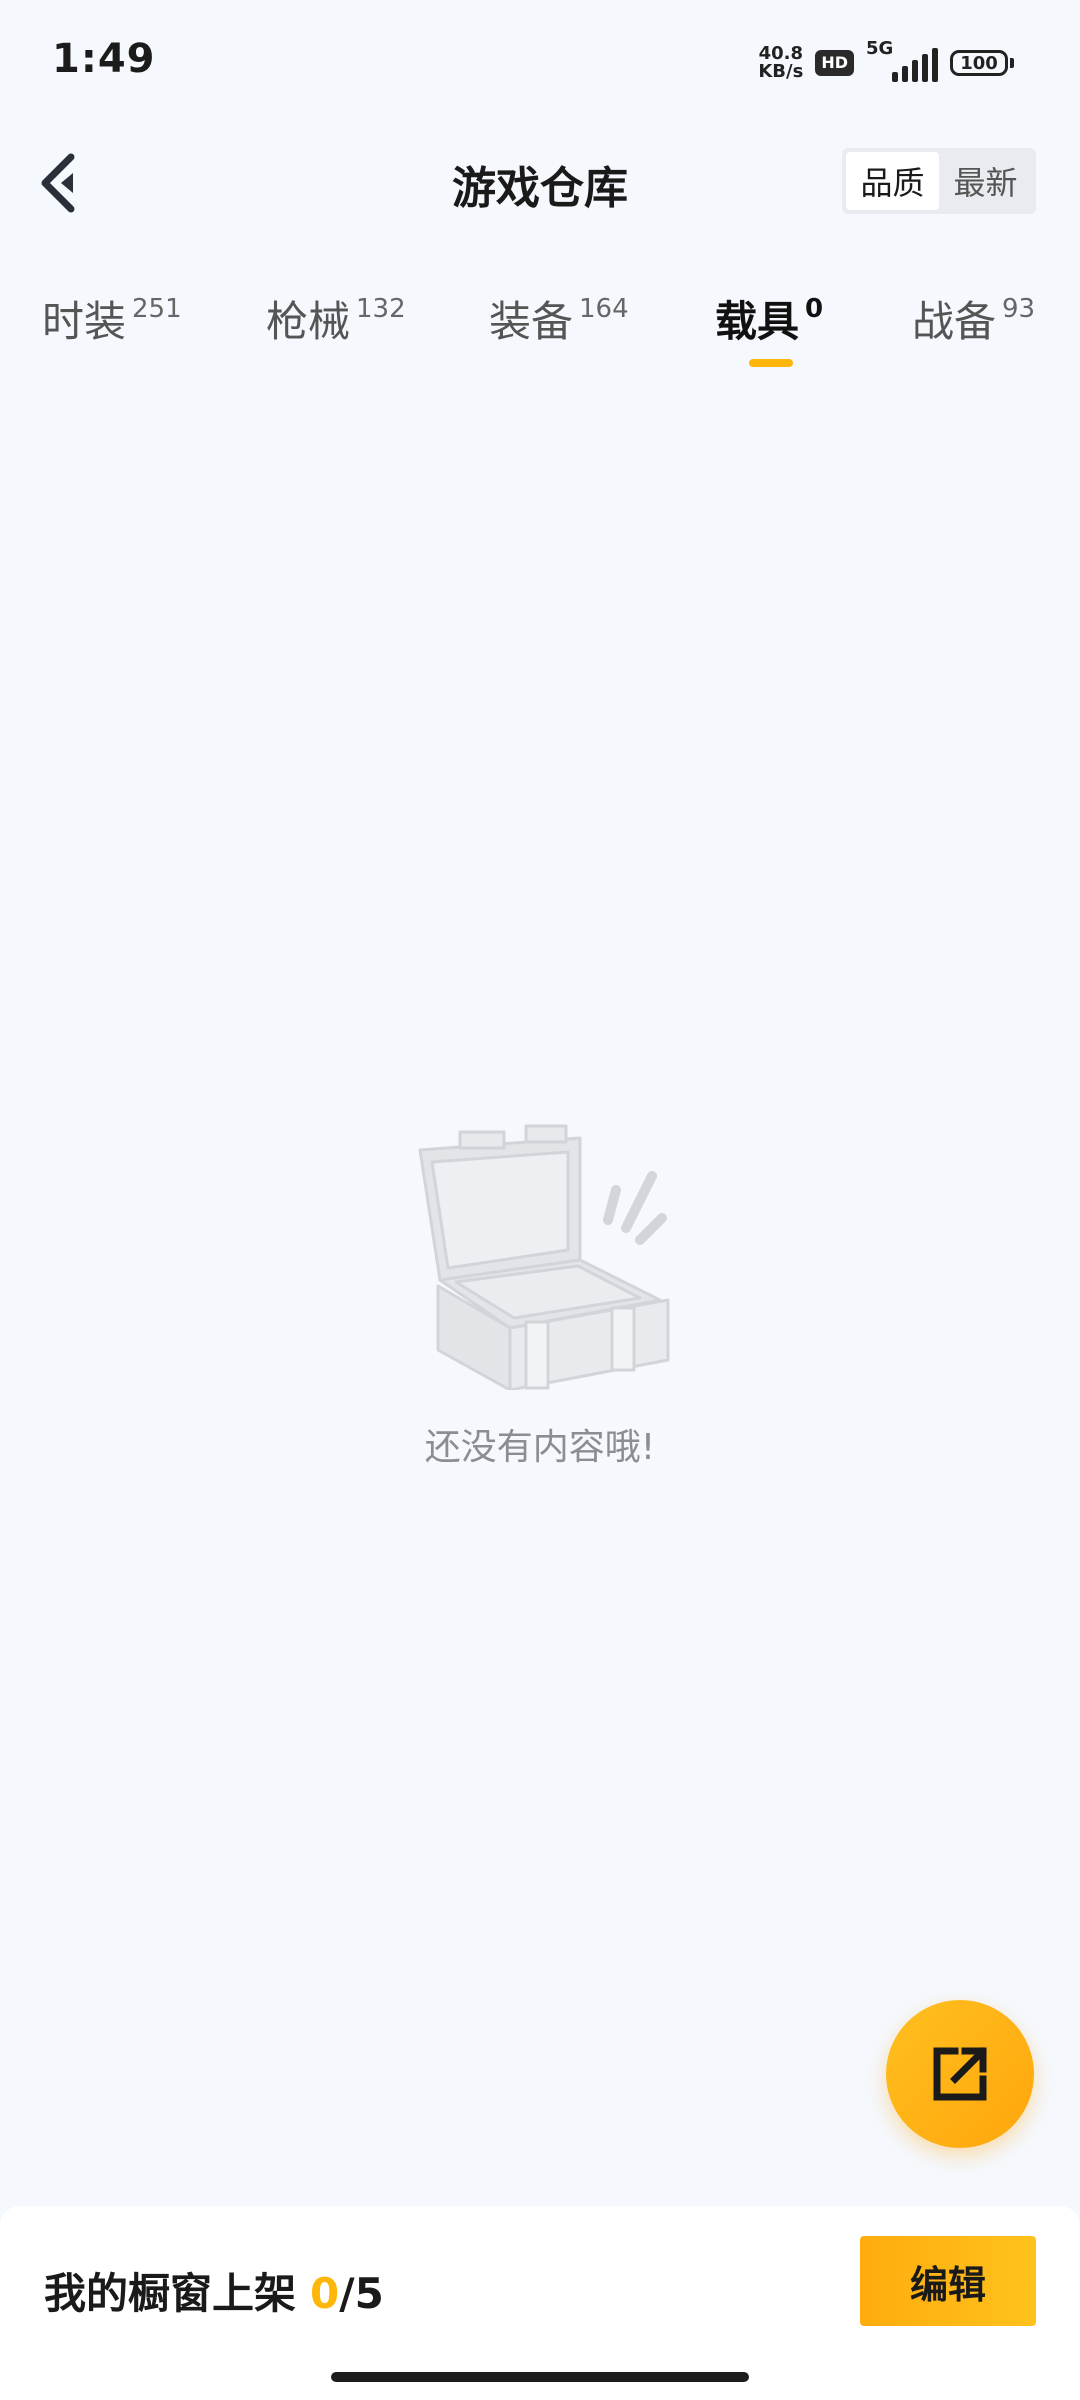  I want to click on tab-firearms: 枪械 132, so click(336, 322).